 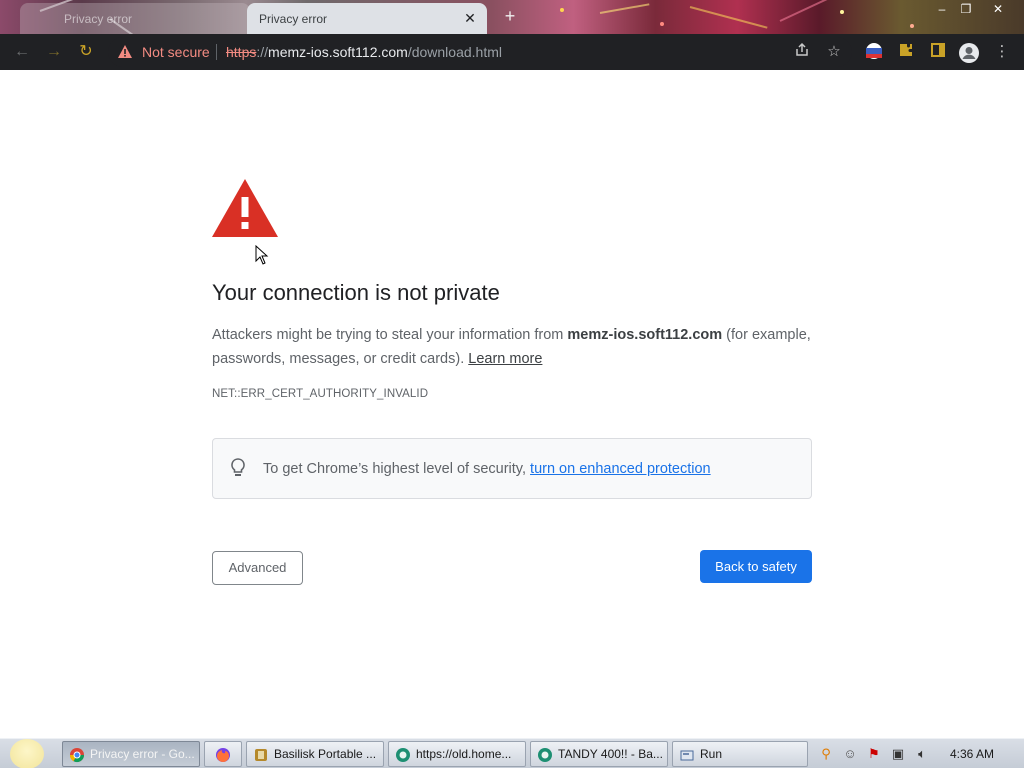 I want to click on side-panel-icon, so click(x=938, y=52).